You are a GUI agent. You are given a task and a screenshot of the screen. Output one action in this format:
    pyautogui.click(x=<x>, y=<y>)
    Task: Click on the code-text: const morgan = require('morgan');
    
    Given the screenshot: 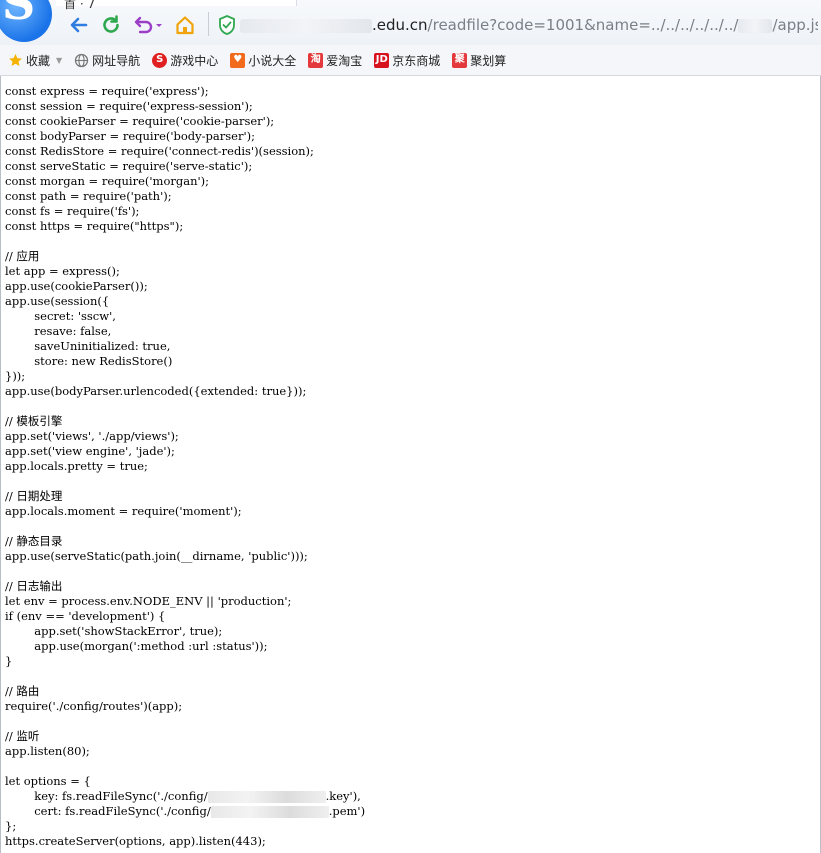 What is the action you would take?
    pyautogui.click(x=107, y=181)
    